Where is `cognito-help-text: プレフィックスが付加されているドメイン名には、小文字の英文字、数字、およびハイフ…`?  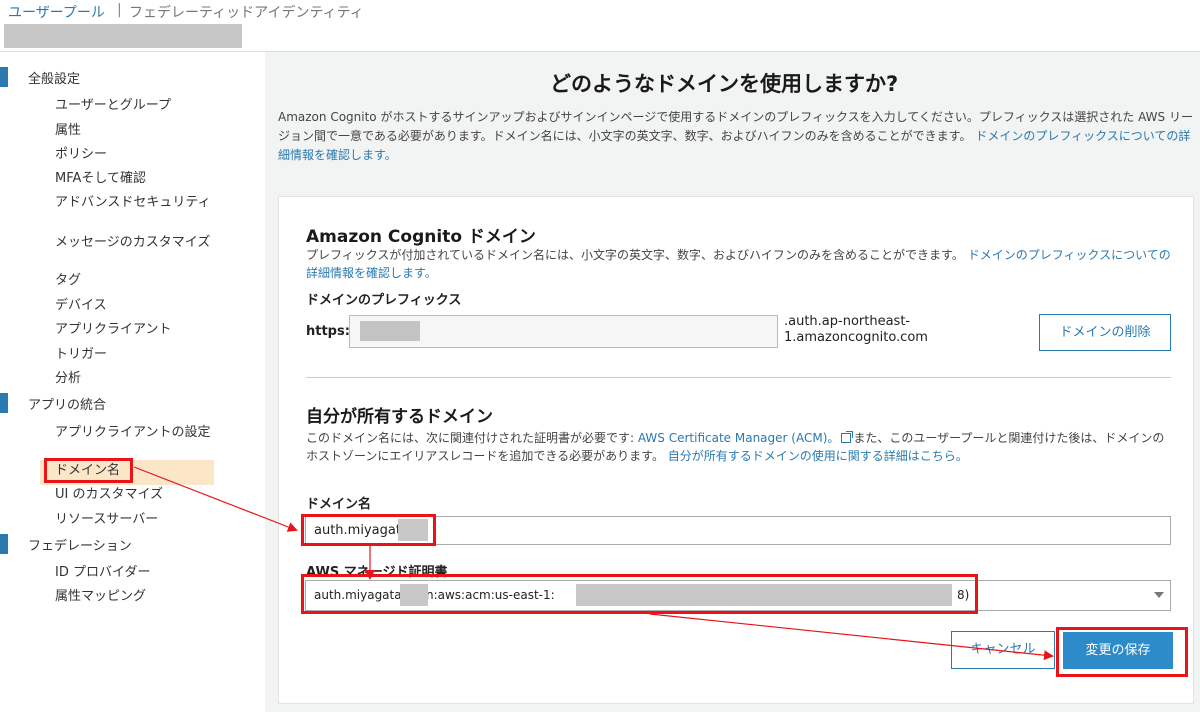 cognito-help-text: プレフィックスが付加されているドメイン名には、小文字の英文字、数字、およびハイフ… is located at coordinates (635, 255).